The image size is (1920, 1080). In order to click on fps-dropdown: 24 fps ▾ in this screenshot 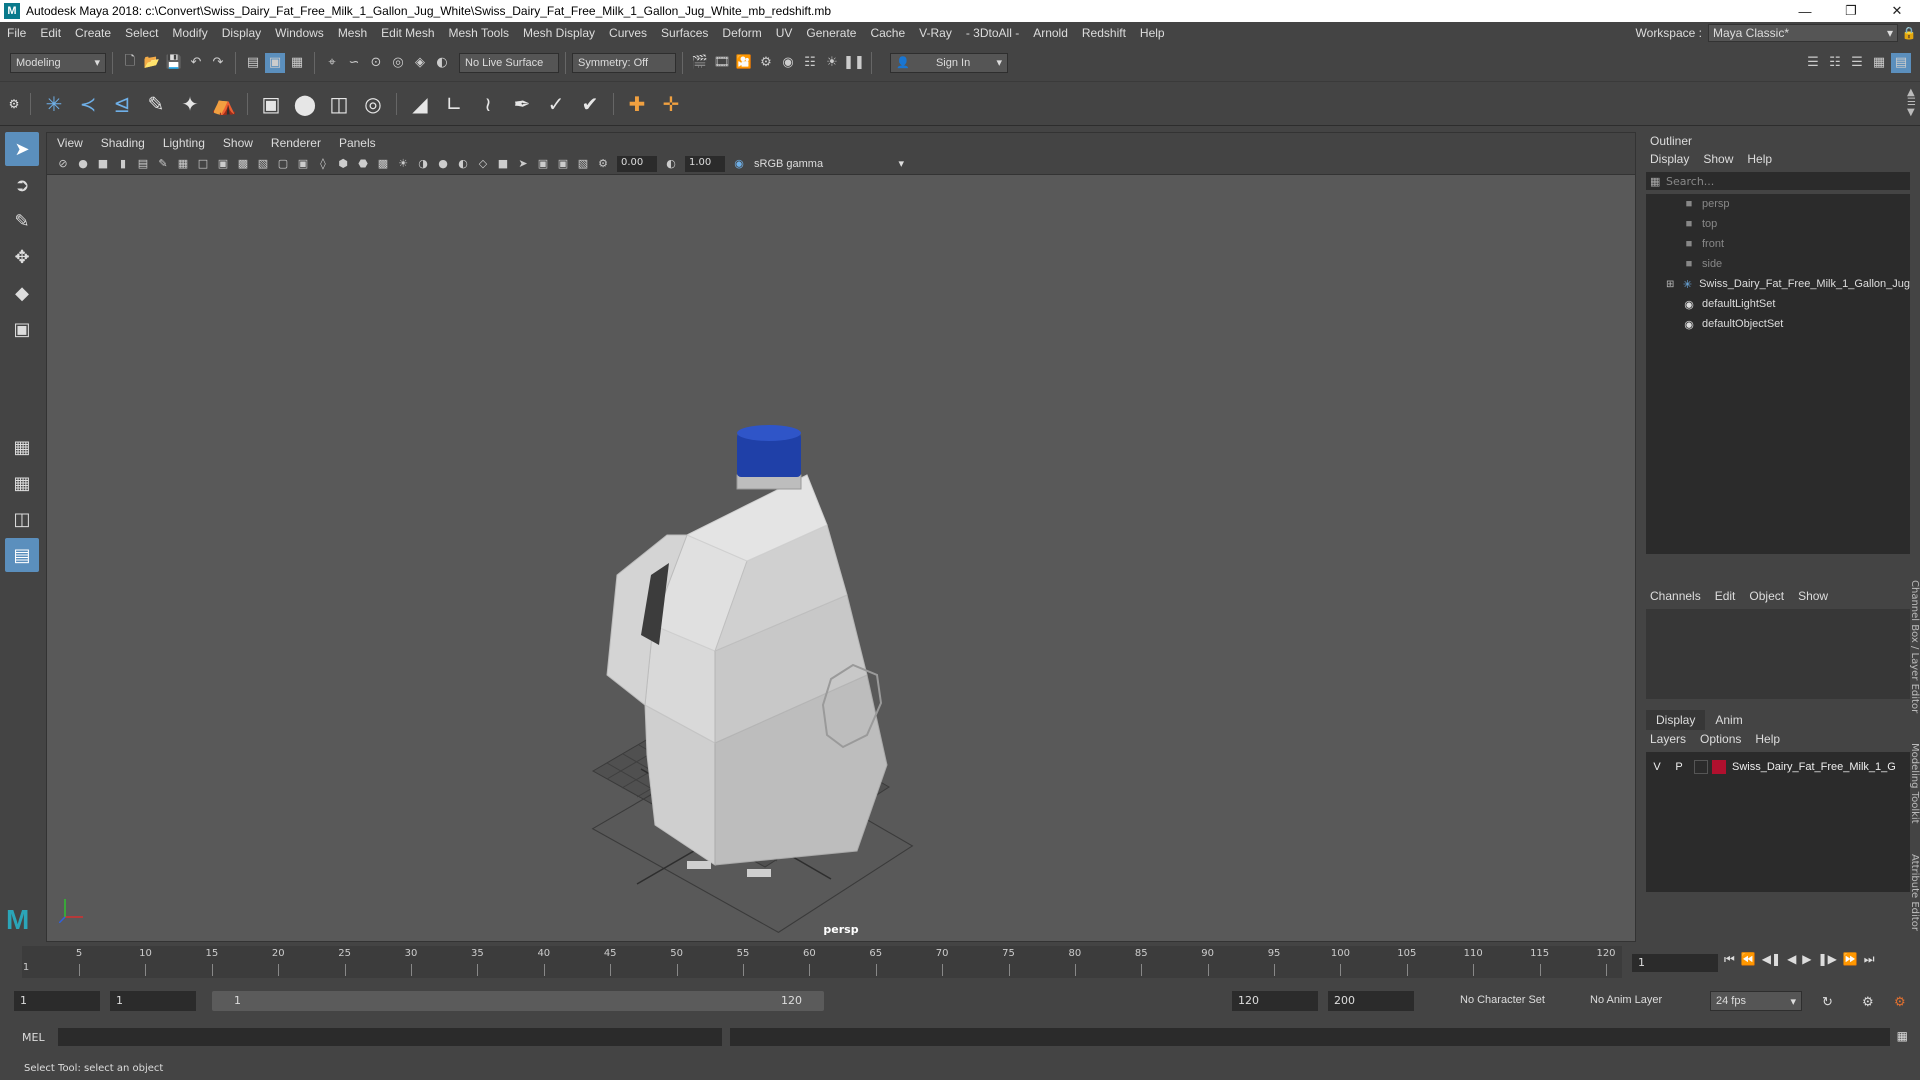, I will do `click(1756, 1001)`.